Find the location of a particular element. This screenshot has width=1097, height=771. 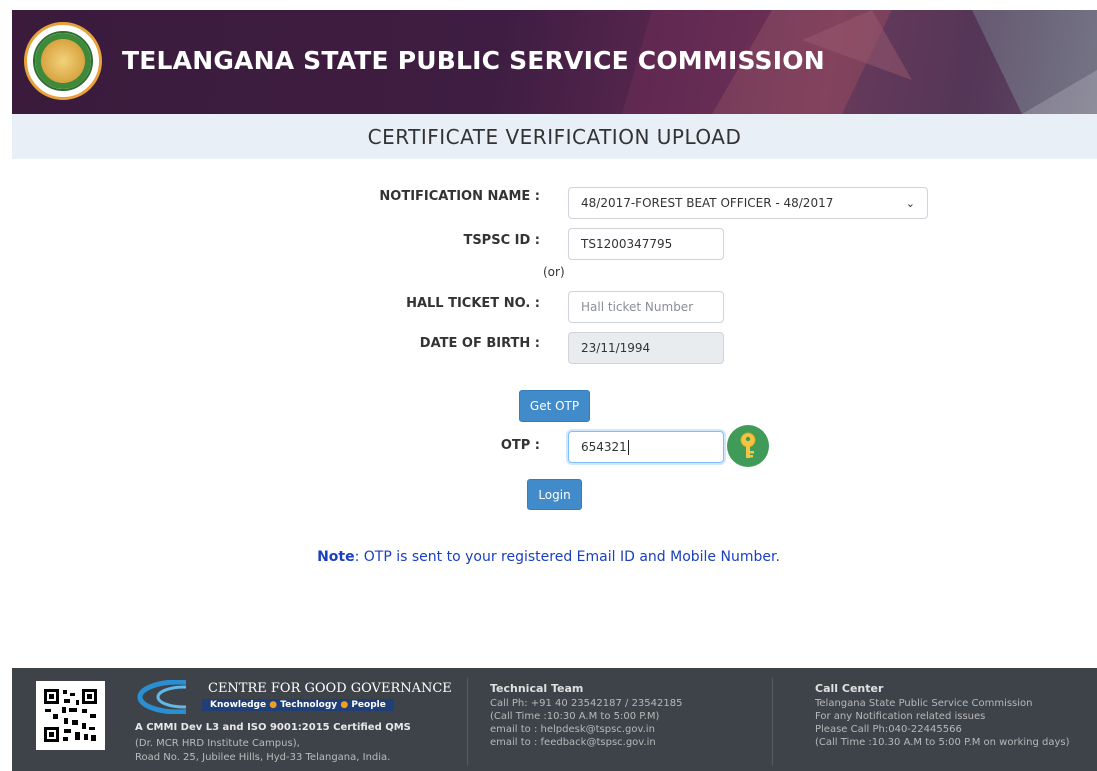

hall-ticket-placeholder: Hall ticket Number is located at coordinates (637, 307).